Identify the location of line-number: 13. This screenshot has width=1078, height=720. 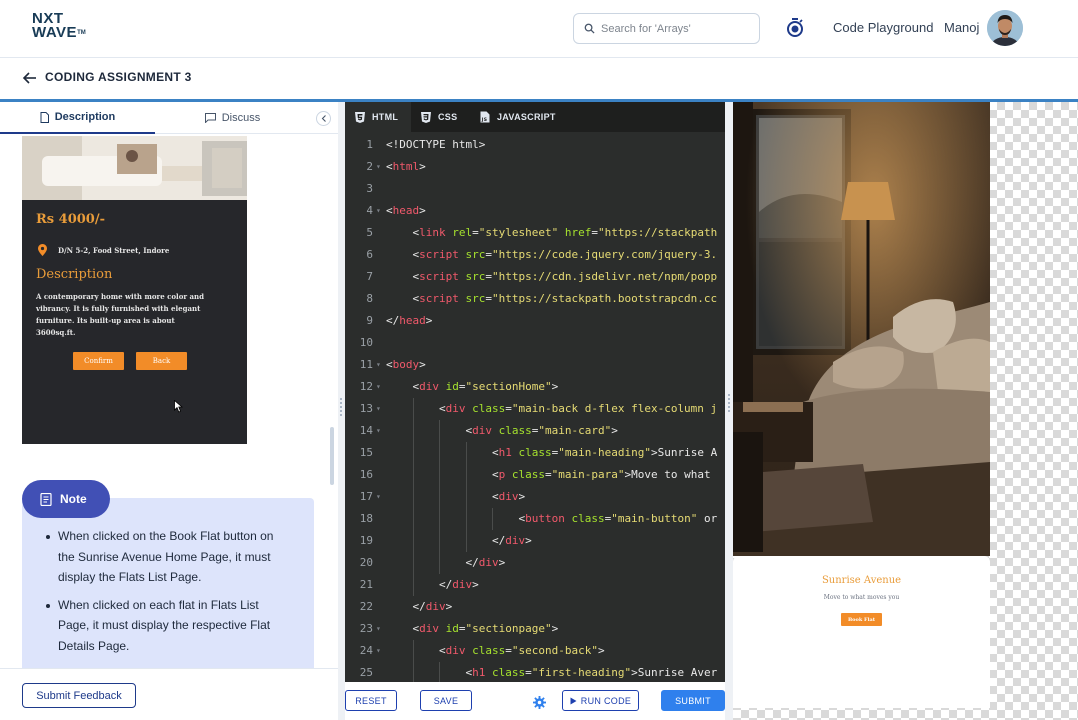
(366, 408).